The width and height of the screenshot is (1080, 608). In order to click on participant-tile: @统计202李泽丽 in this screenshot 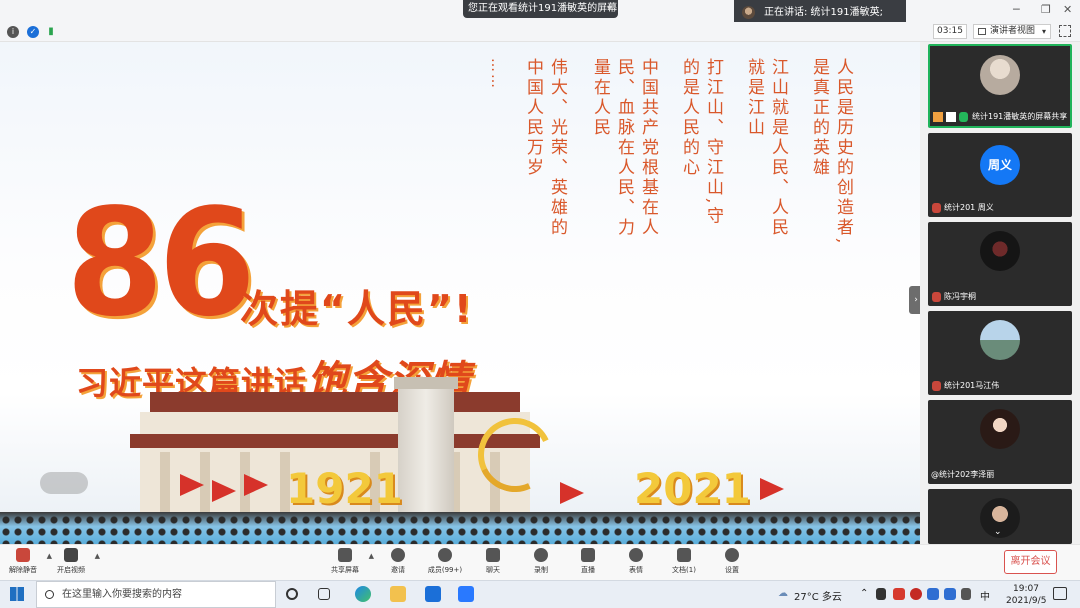, I will do `click(1000, 442)`.